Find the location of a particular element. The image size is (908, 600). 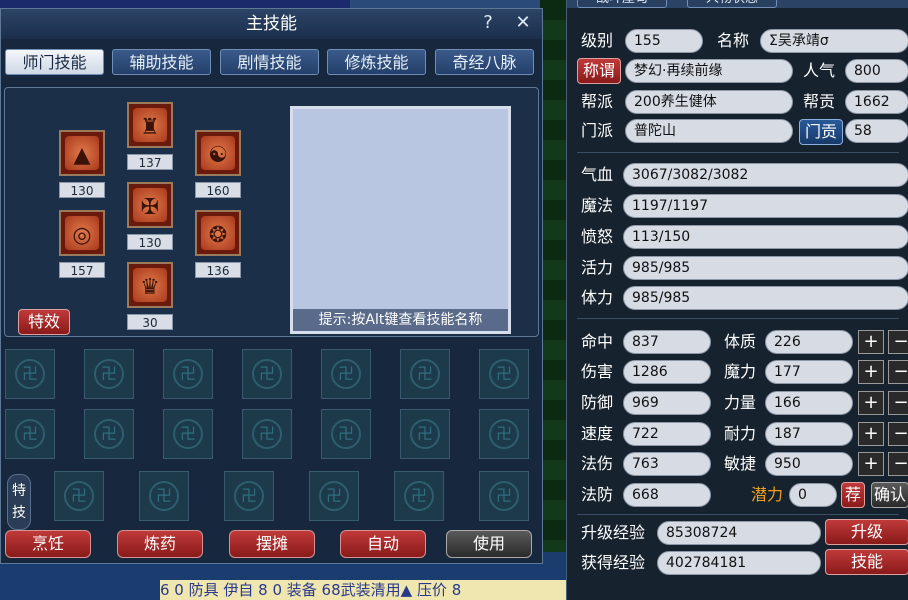

tab-sect-skills: 师门技能 is located at coordinates (54, 62).